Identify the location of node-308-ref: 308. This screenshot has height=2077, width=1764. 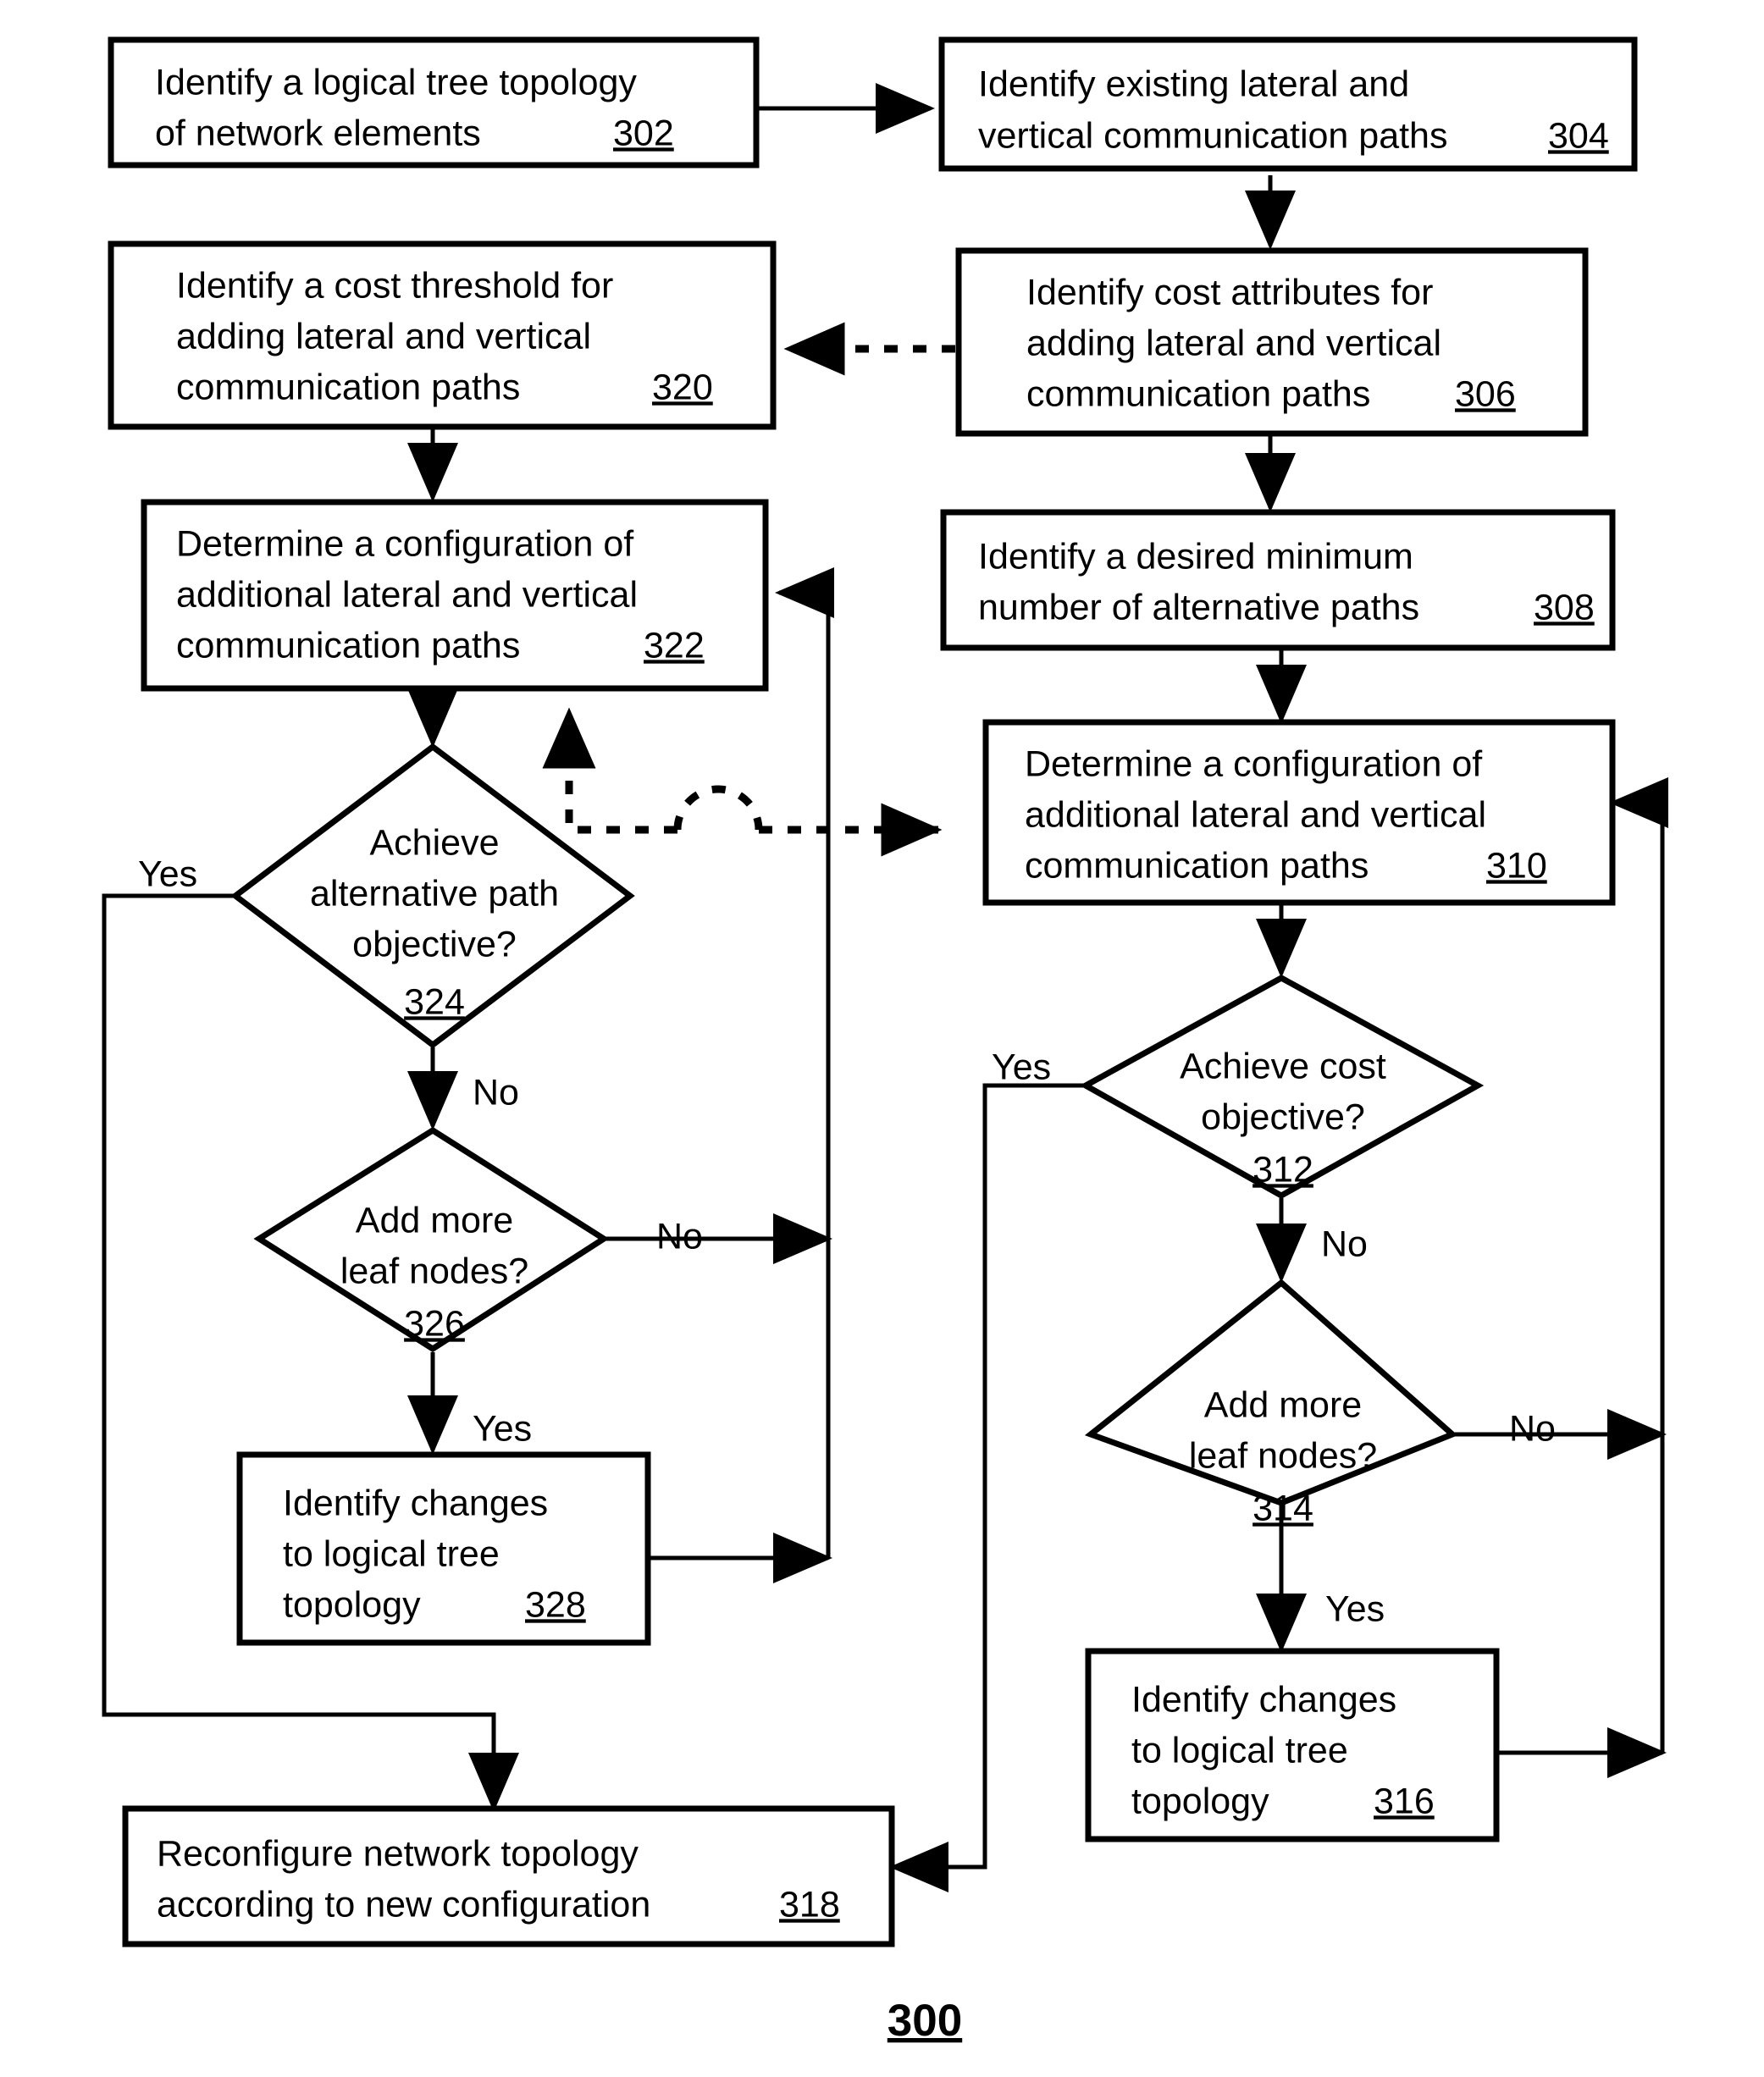
(1564, 607).